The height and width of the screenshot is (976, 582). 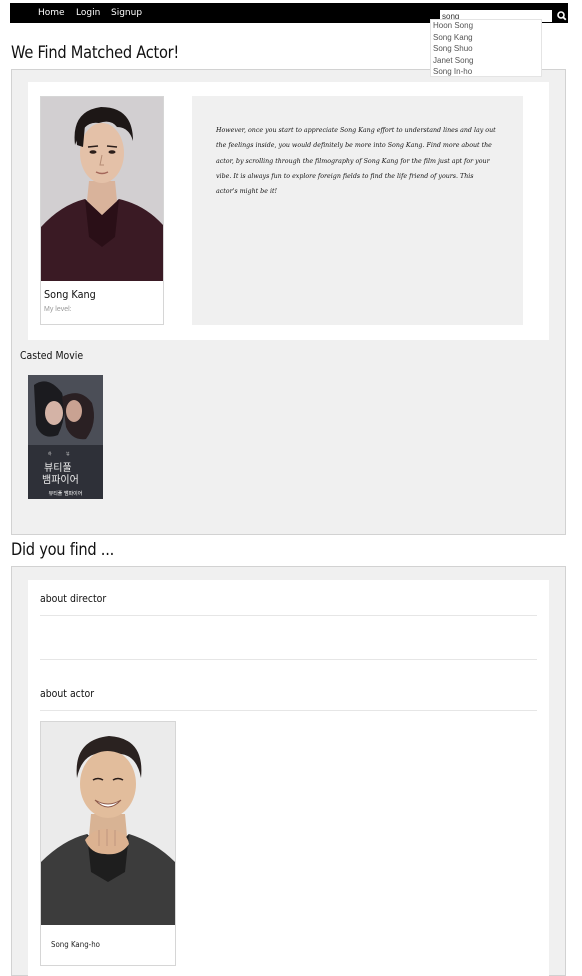 What do you see at coordinates (126, 13) in the screenshot?
I see `nav-signup-link: Signup` at bounding box center [126, 13].